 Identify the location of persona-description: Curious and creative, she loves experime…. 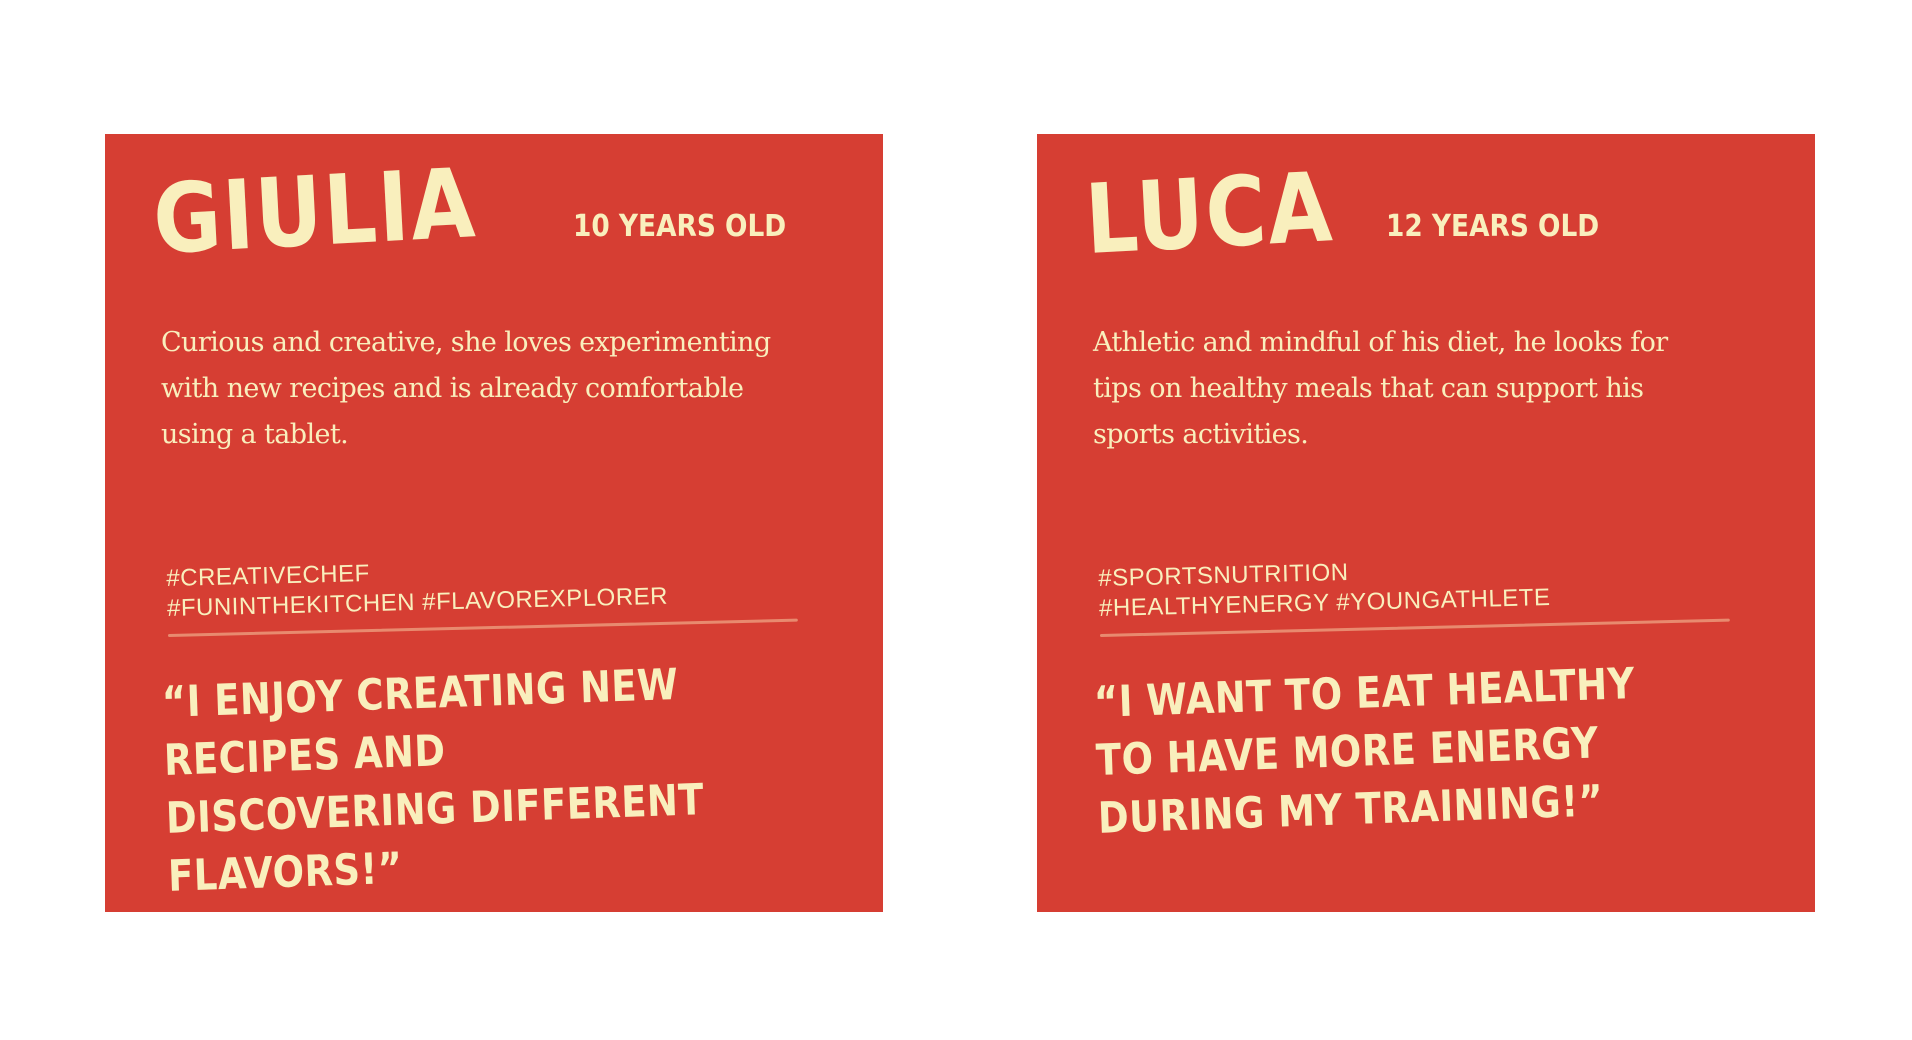
(466, 388).